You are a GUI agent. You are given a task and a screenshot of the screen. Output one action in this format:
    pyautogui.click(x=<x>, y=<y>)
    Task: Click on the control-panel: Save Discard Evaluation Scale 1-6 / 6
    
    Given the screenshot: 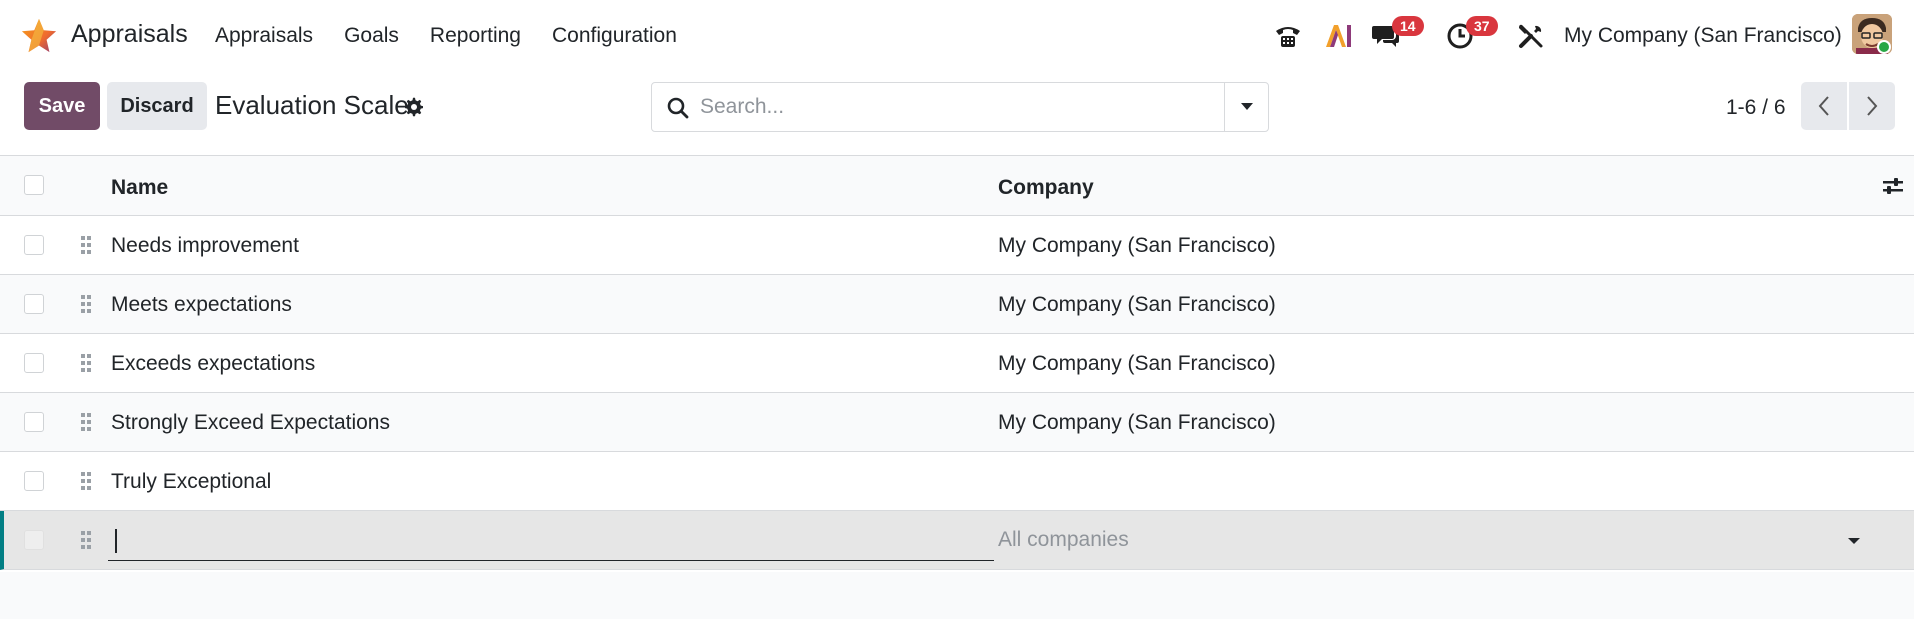 What is the action you would take?
    pyautogui.click(x=957, y=114)
    